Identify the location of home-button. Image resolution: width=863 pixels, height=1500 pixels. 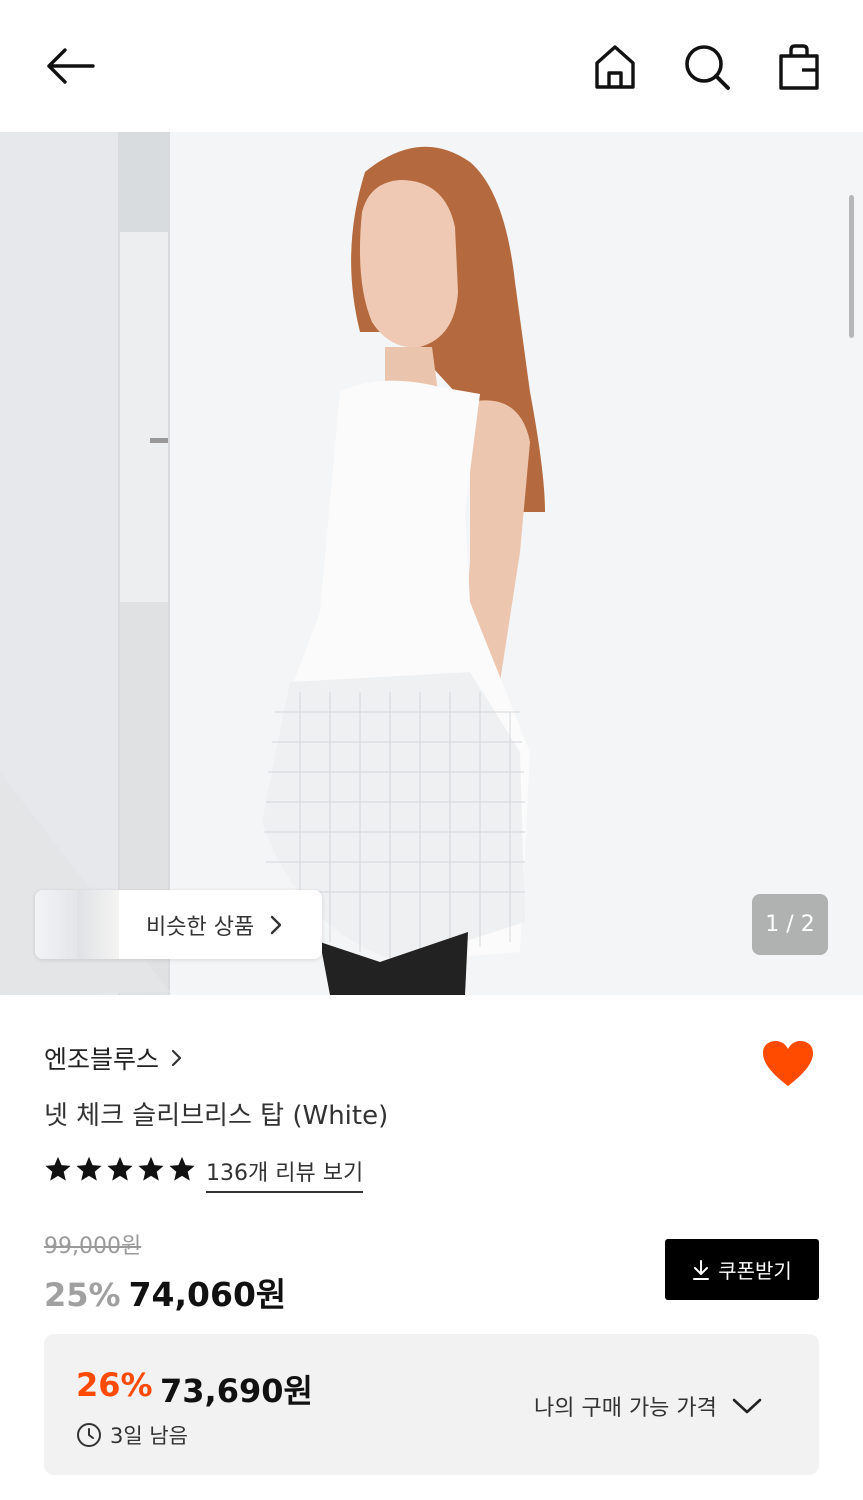
(615, 67).